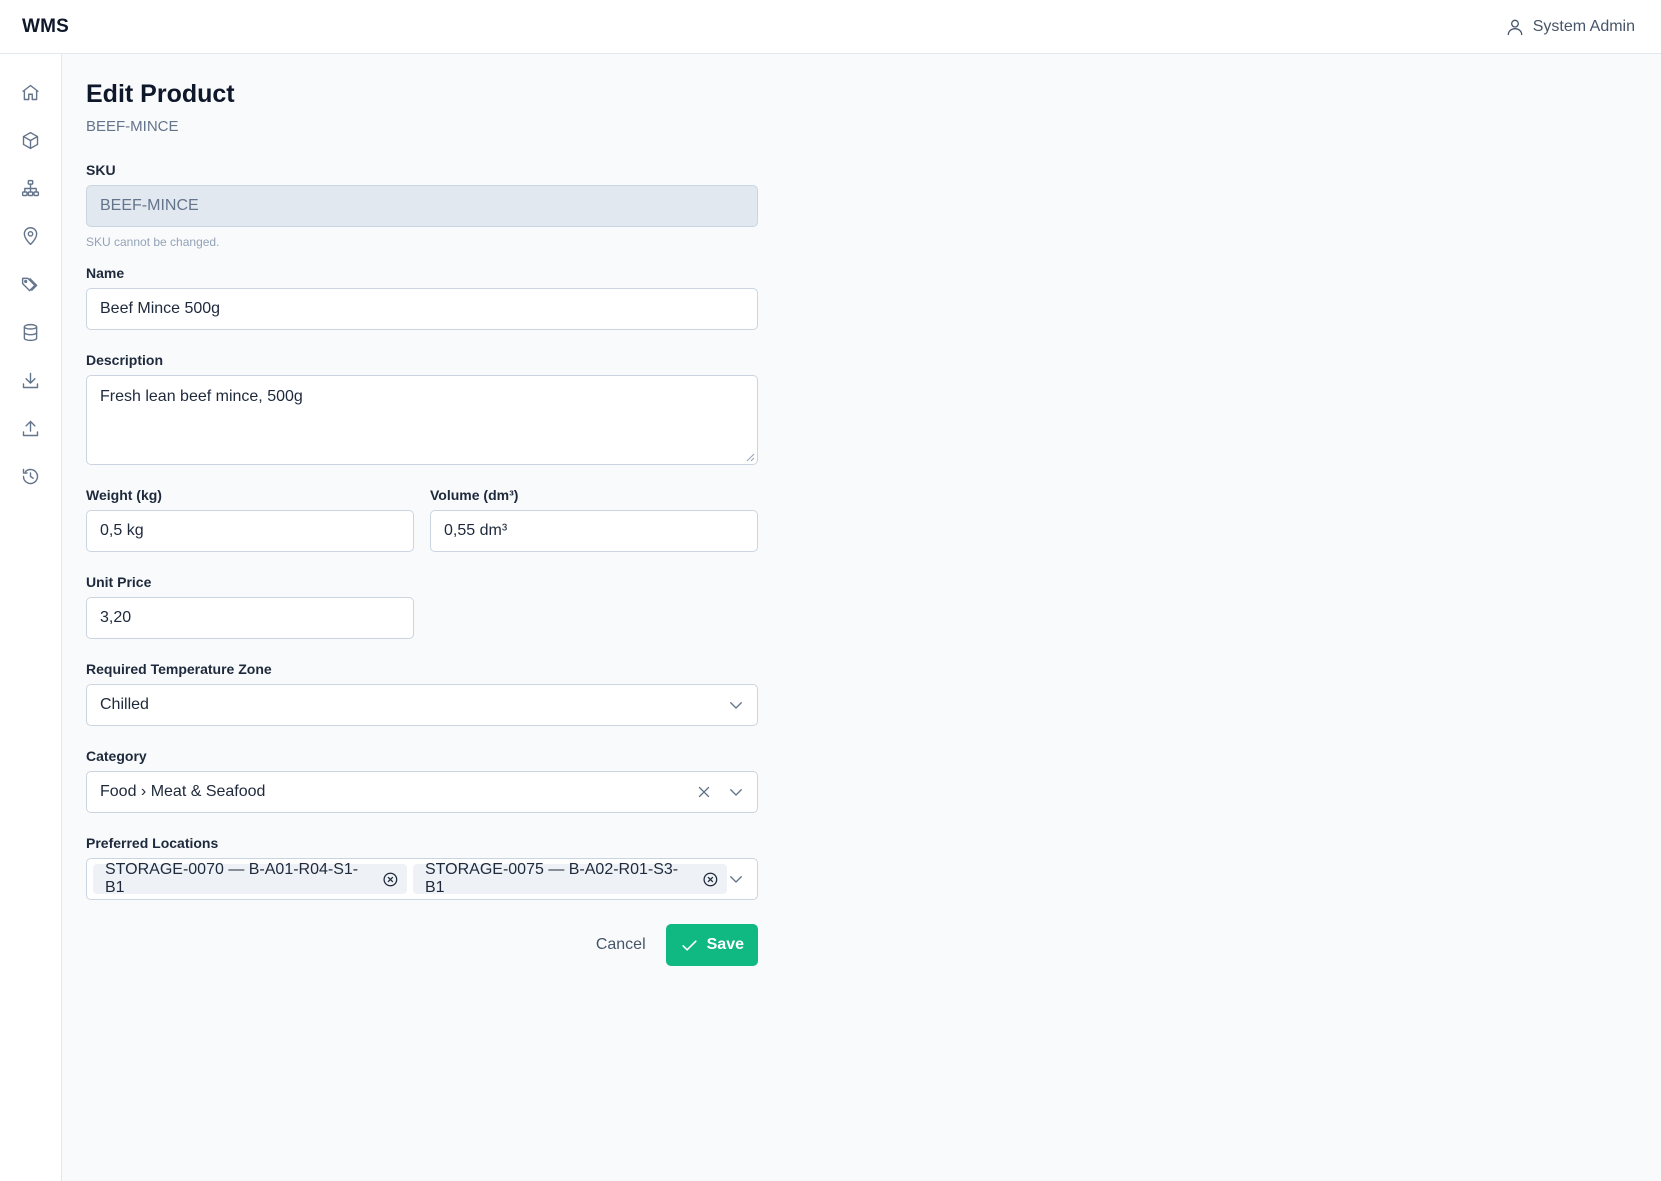 Image resolution: width=1661 pixels, height=1181 pixels. I want to click on tags-icon, so click(29, 284).